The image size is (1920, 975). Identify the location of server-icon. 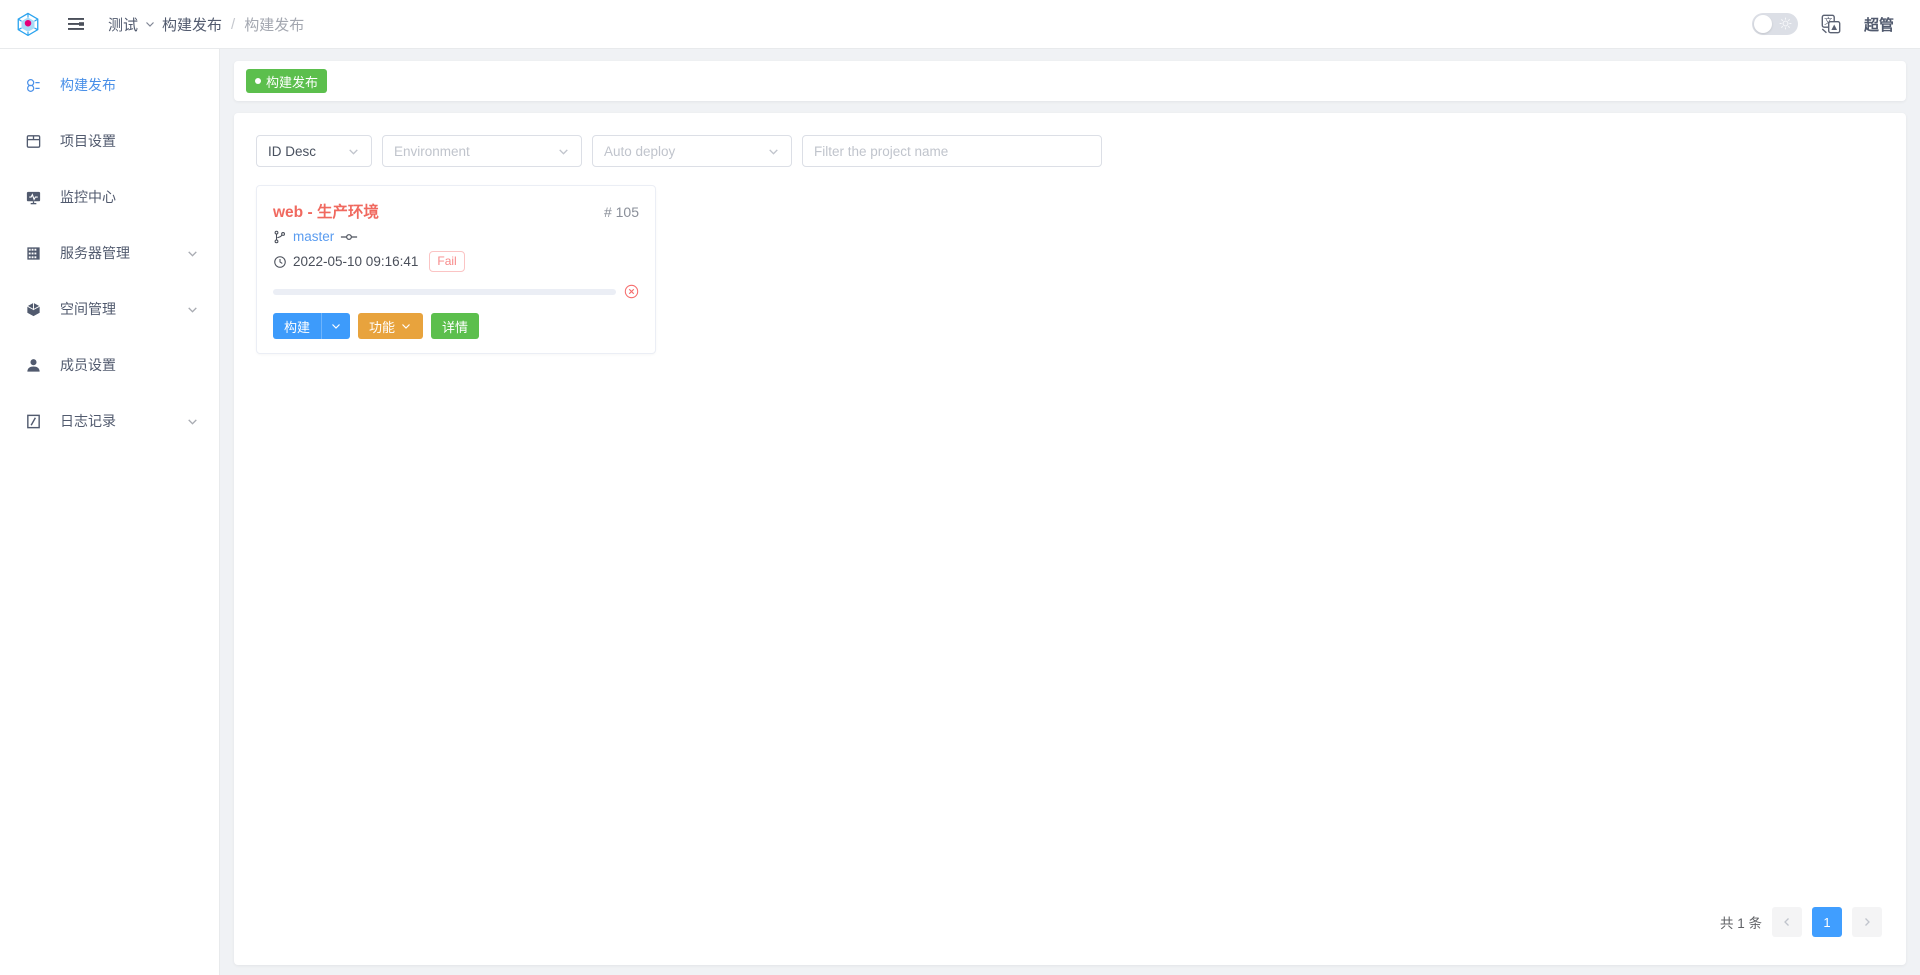
(33, 253).